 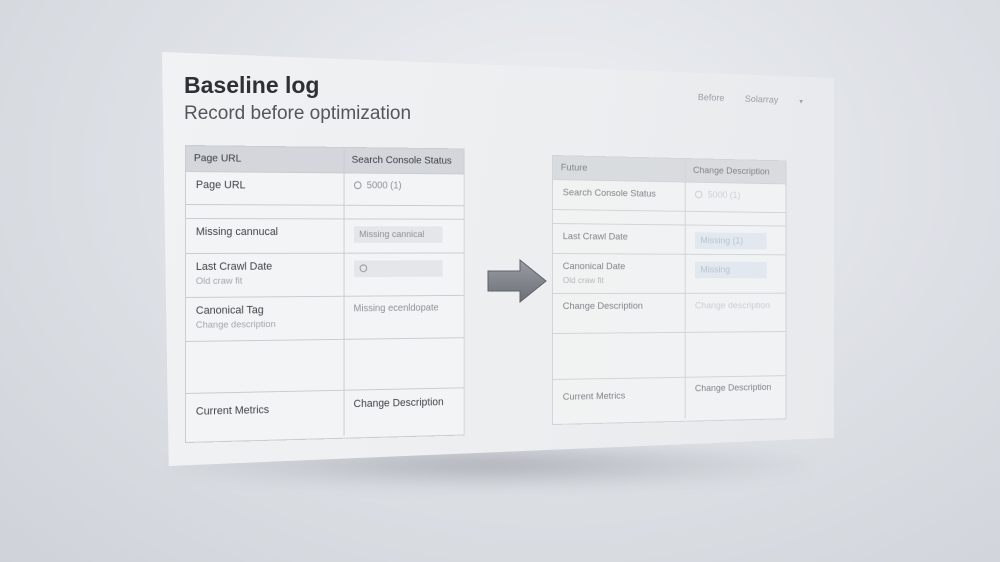 What do you see at coordinates (619, 195) in the screenshot?
I see `row-label: Search Console Status` at bounding box center [619, 195].